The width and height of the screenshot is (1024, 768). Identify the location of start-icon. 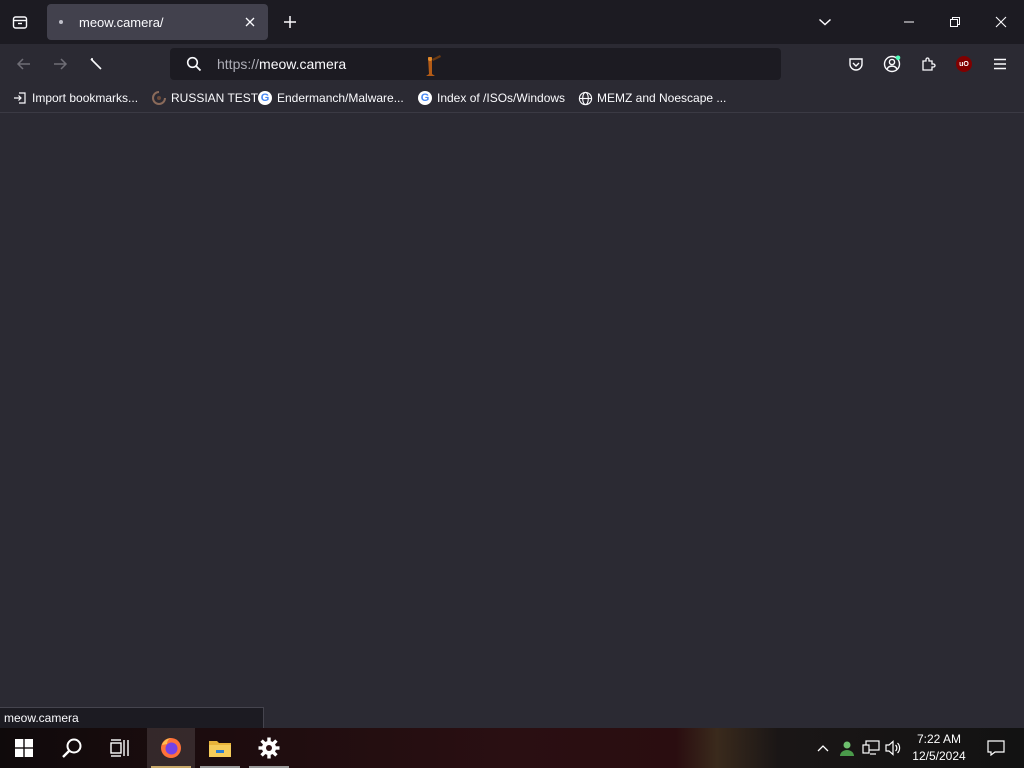
(24, 748).